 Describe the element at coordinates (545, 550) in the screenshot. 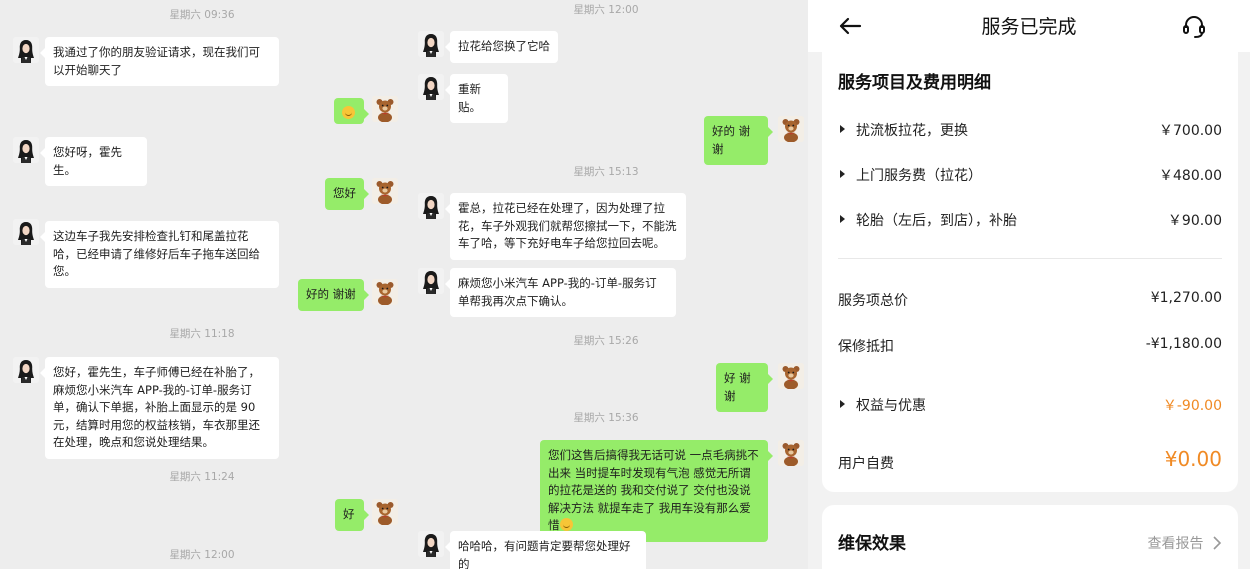

I see `message-bubble: 哈哈哈，有问题肯定要帮您处理好的` at that location.